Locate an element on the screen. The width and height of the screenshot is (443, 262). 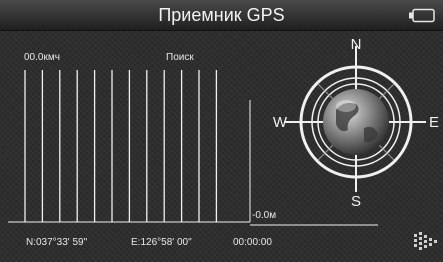
time-readout: 00:00:00 is located at coordinates (252, 242).